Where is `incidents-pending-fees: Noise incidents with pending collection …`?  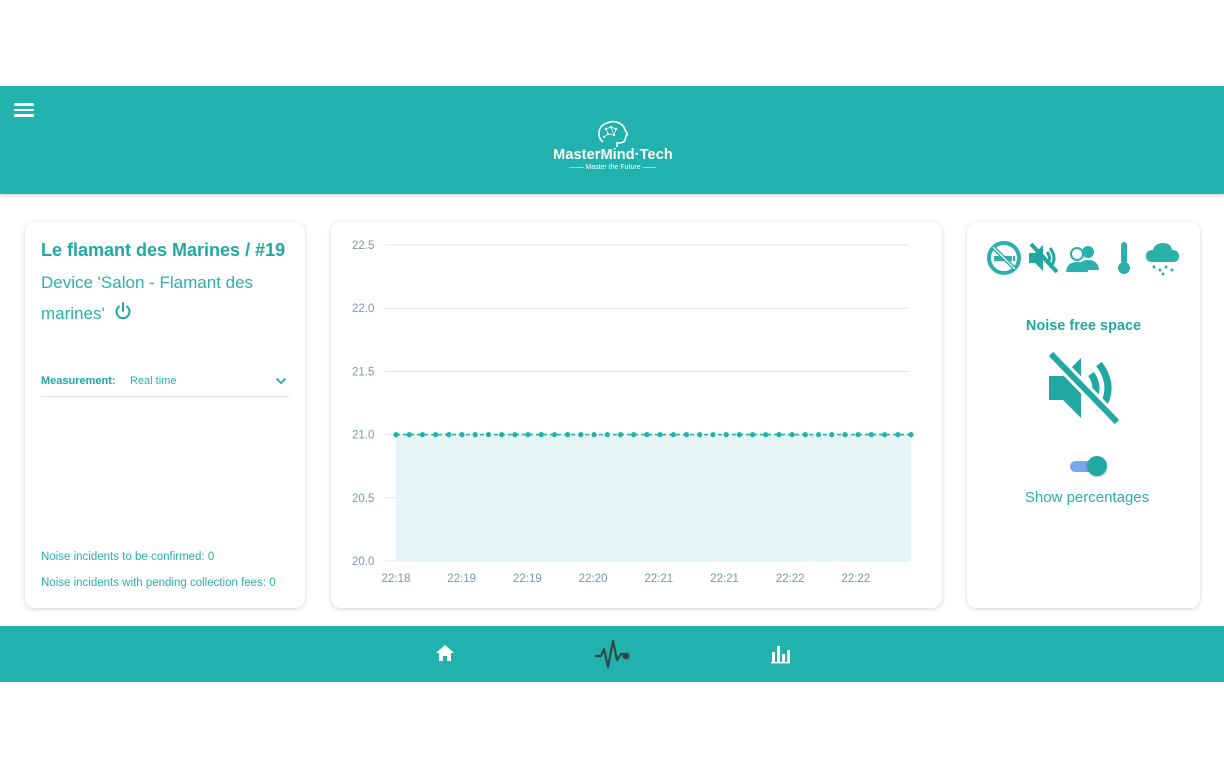
incidents-pending-fees: Noise incidents with pending collection … is located at coordinates (158, 583).